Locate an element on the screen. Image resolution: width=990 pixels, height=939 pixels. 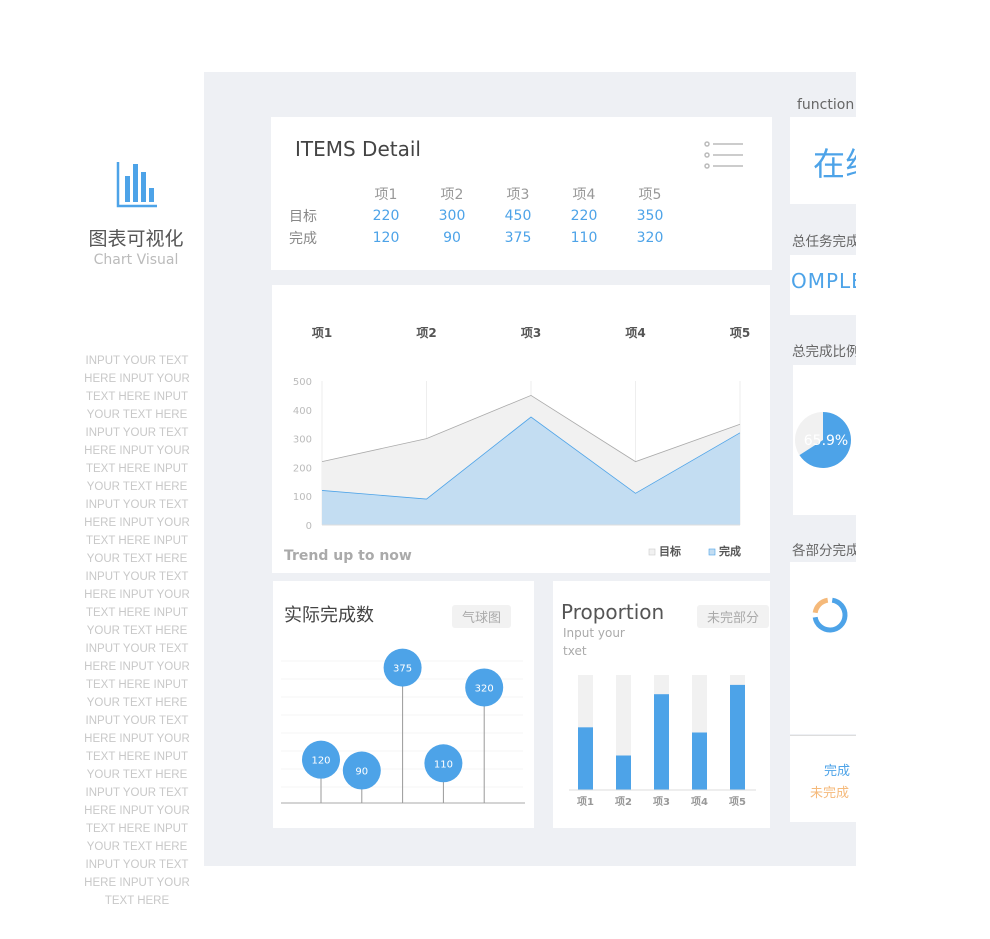
col-header: 项5 is located at coordinates (650, 195).